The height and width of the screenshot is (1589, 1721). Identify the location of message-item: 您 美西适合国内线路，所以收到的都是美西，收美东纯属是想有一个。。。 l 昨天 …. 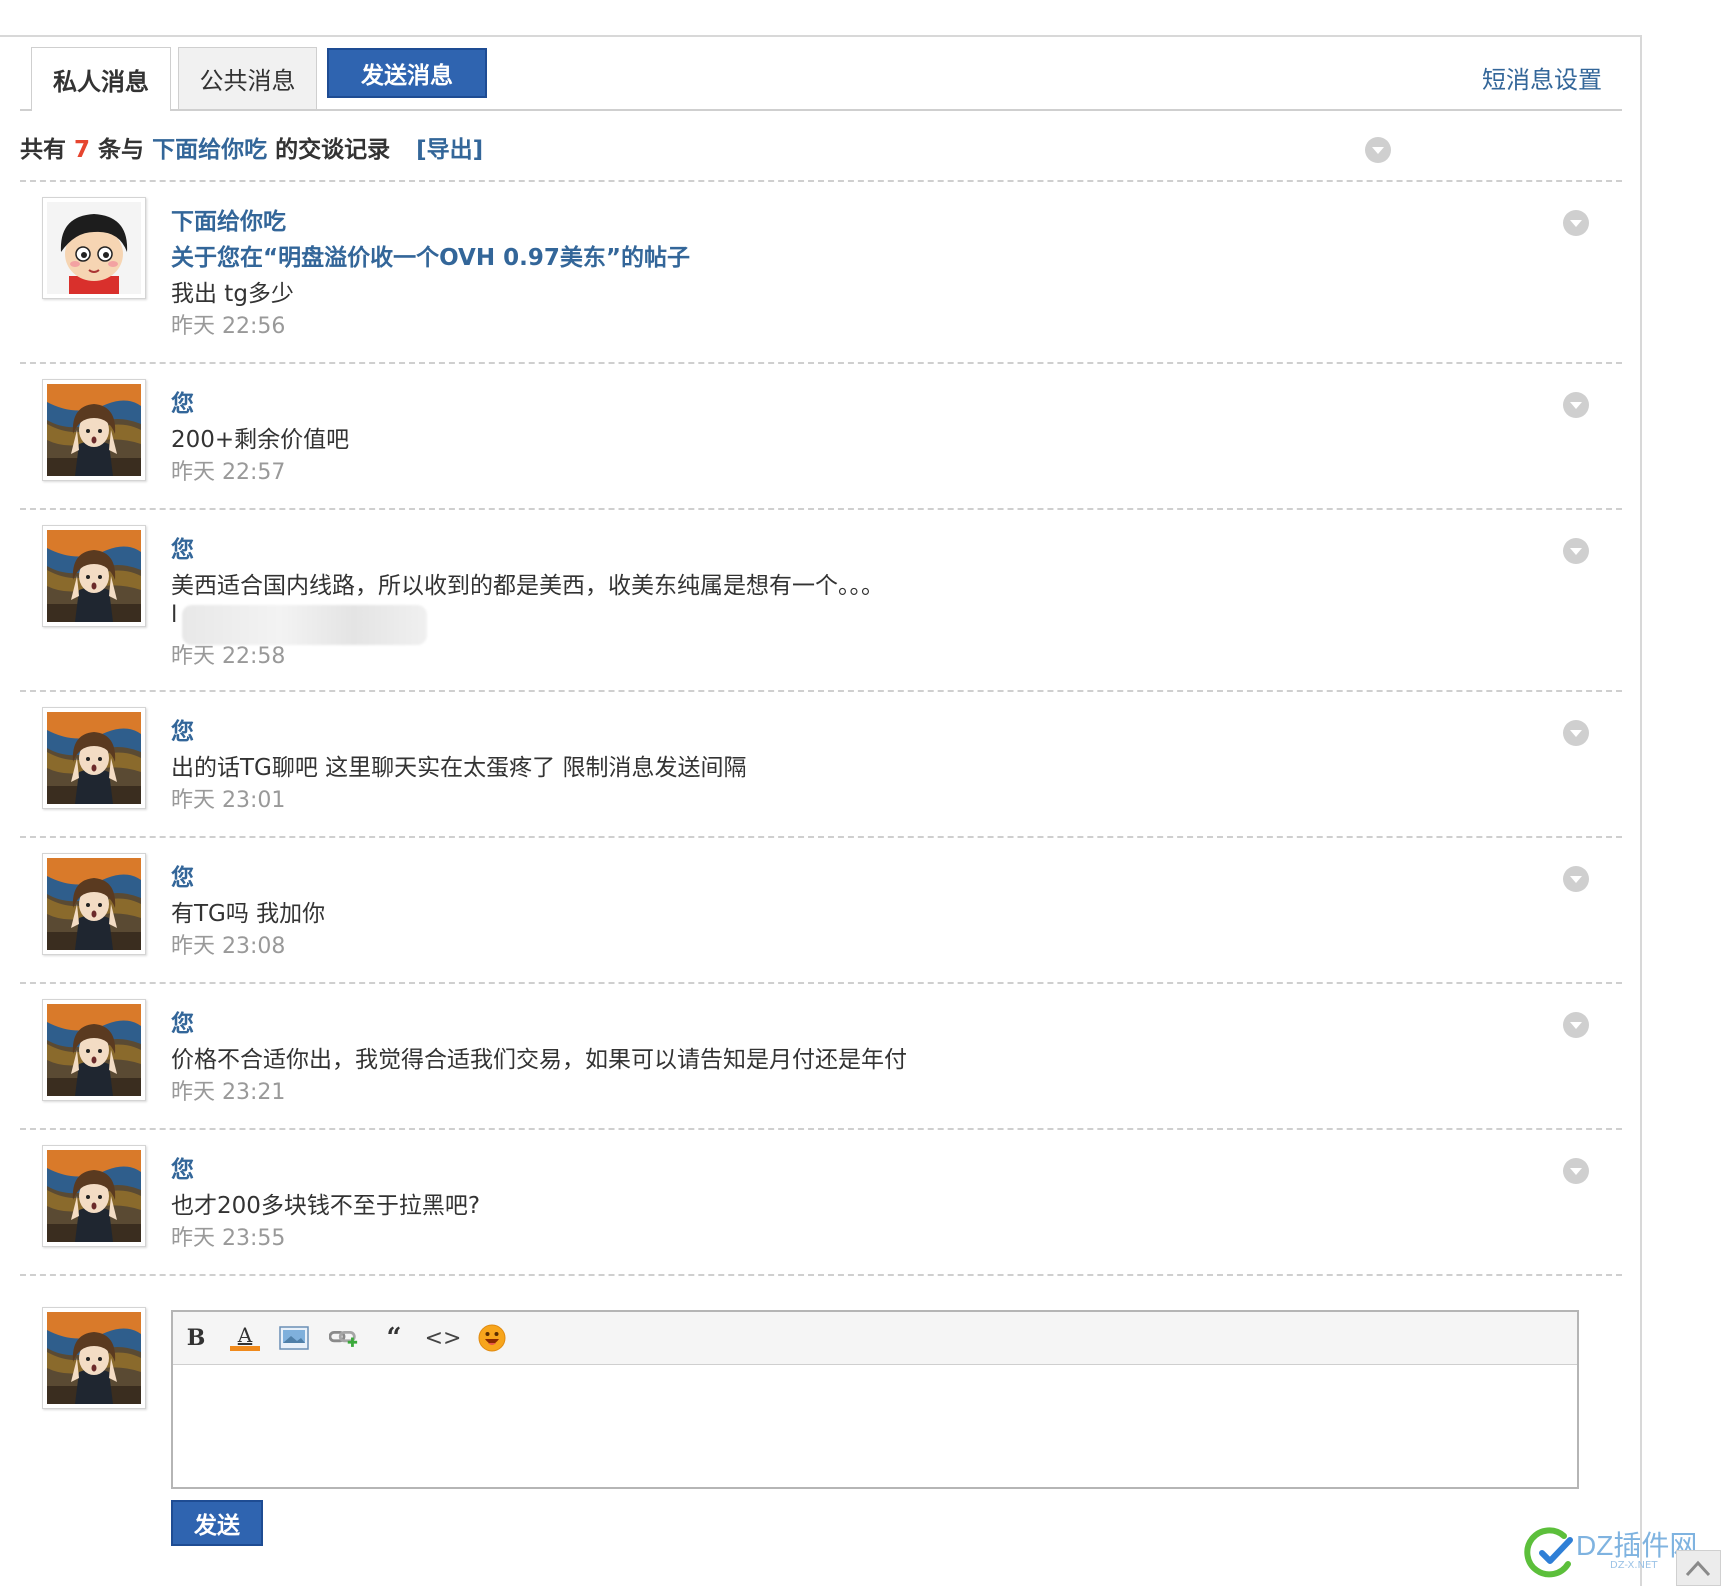
(821, 600).